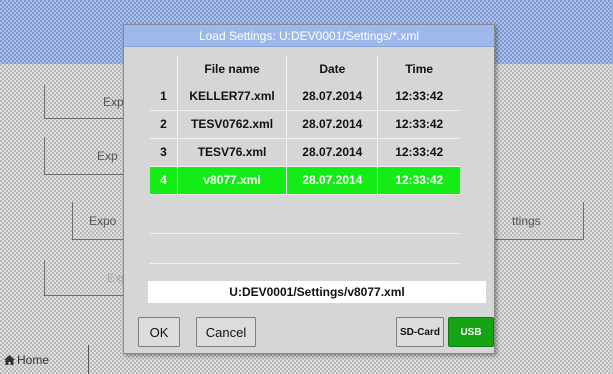  I want to click on row-number: 3, so click(164, 152).